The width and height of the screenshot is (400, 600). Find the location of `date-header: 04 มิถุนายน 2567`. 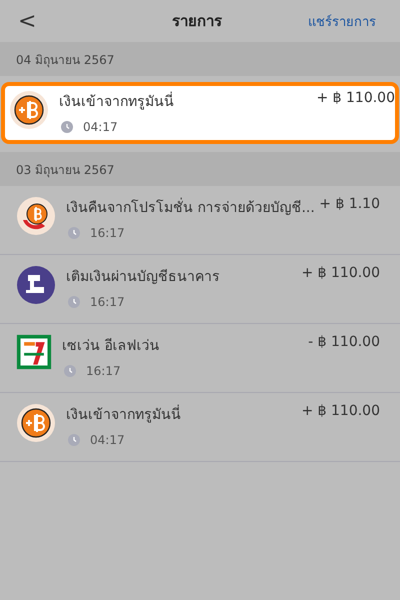

date-header: 04 มิถุนายน 2567 is located at coordinates (200, 59).